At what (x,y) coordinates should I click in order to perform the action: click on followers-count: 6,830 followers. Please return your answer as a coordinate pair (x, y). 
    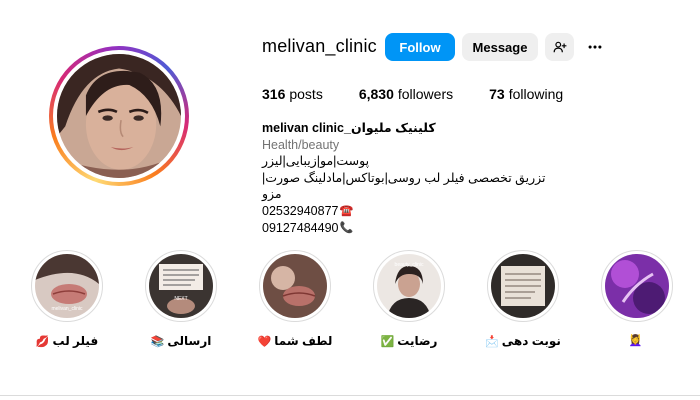
    Looking at the image, I should click on (406, 94).